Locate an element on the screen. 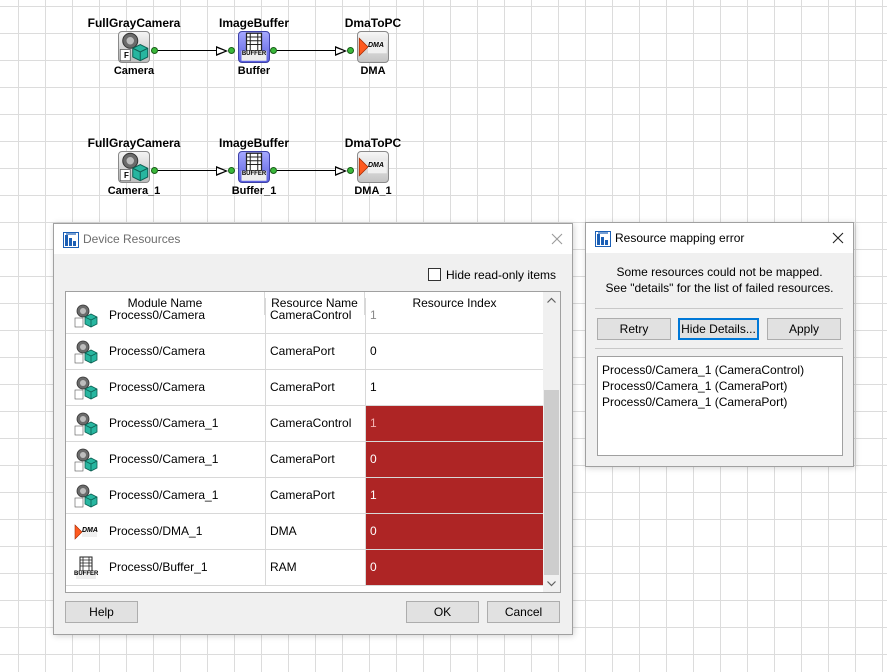 This screenshot has height=672, width=887. chevron-up-icon is located at coordinates (551, 300).